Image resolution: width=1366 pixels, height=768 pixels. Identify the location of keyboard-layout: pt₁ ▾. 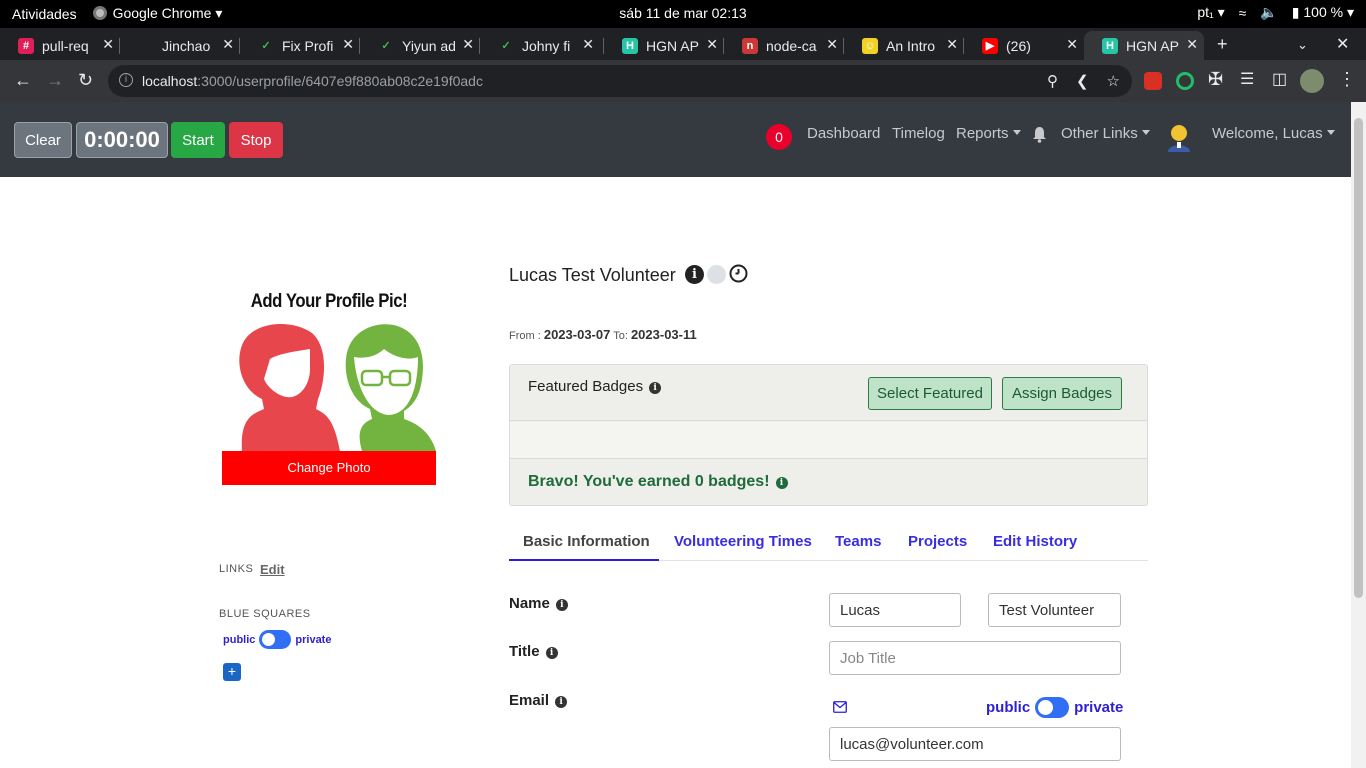
(1210, 12).